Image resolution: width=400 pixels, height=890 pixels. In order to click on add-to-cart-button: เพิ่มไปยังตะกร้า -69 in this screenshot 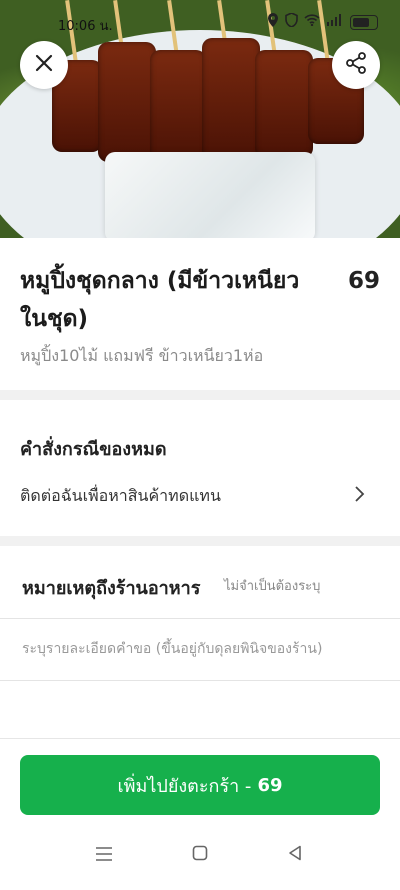, I will do `click(200, 785)`.